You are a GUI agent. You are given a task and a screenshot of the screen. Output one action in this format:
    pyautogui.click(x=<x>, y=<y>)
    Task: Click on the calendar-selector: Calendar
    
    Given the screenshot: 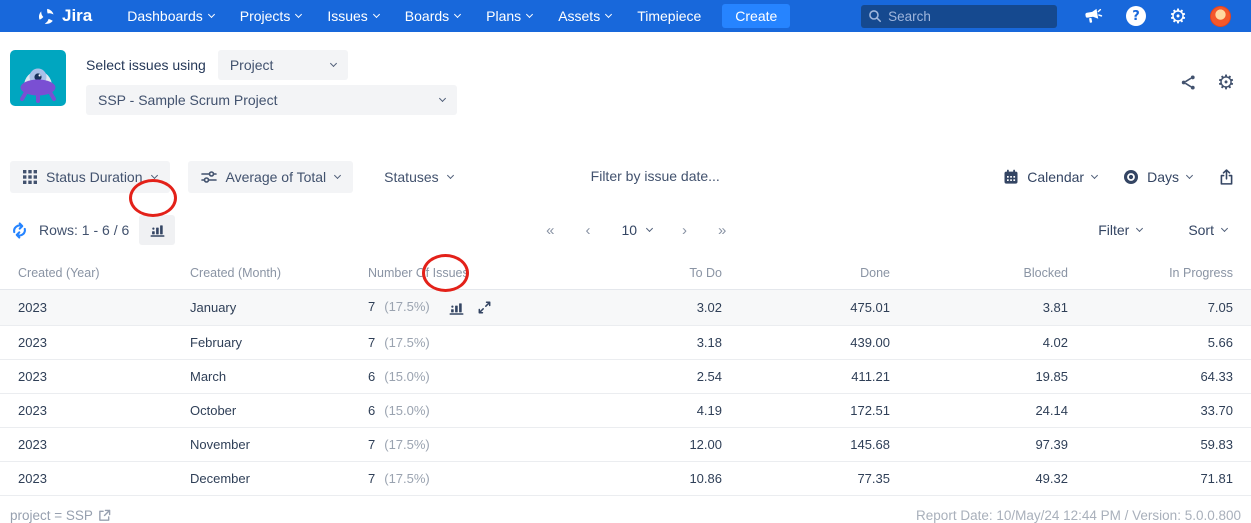 What is the action you would take?
    pyautogui.click(x=1051, y=177)
    